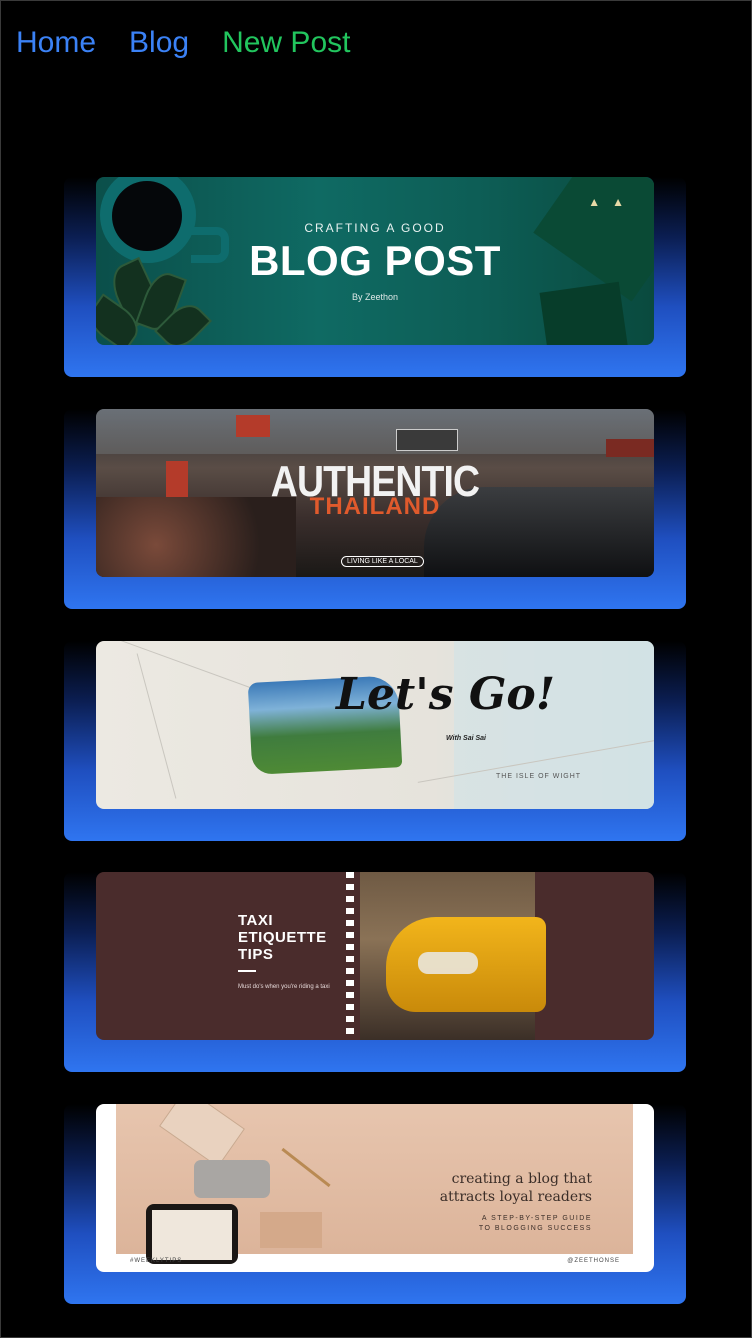  What do you see at coordinates (612, 202) in the screenshot?
I see `pencils-graphic: ▲▲` at bounding box center [612, 202].